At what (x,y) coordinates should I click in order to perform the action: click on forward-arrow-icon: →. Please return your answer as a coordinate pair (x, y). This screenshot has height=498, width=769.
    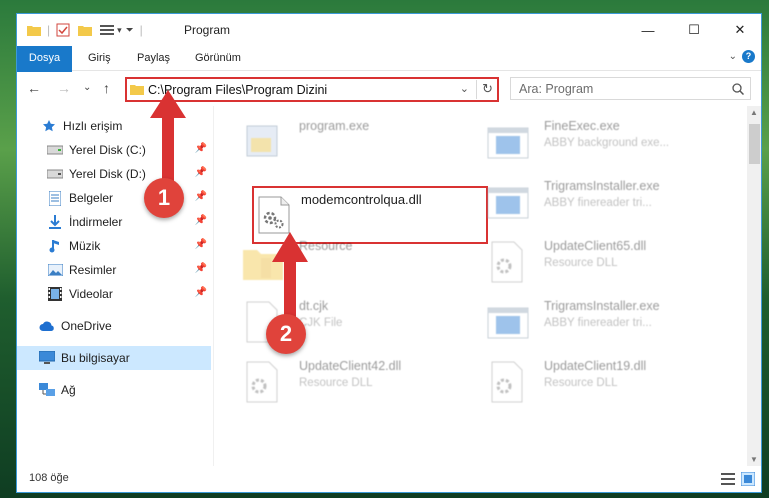
    Looking at the image, I should click on (64, 88).